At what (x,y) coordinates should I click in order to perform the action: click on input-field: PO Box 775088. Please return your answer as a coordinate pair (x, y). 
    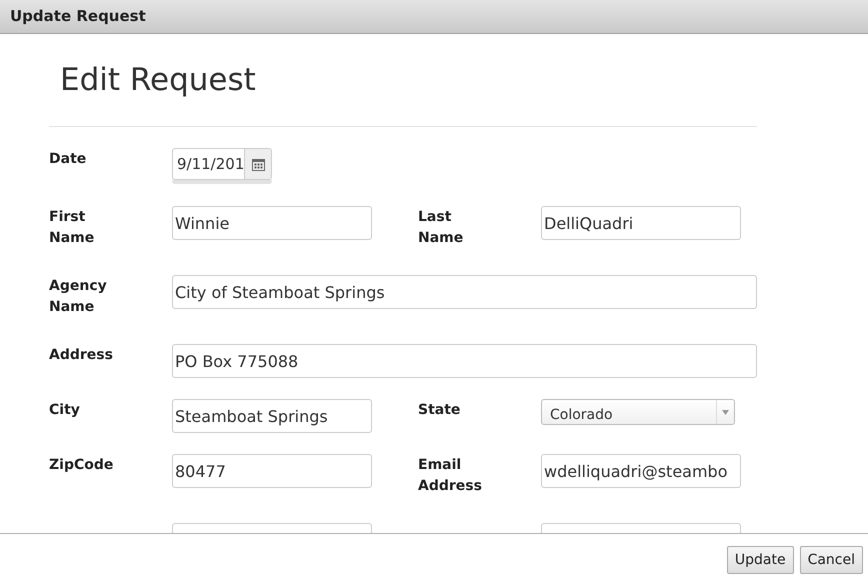
    Looking at the image, I should click on (464, 361).